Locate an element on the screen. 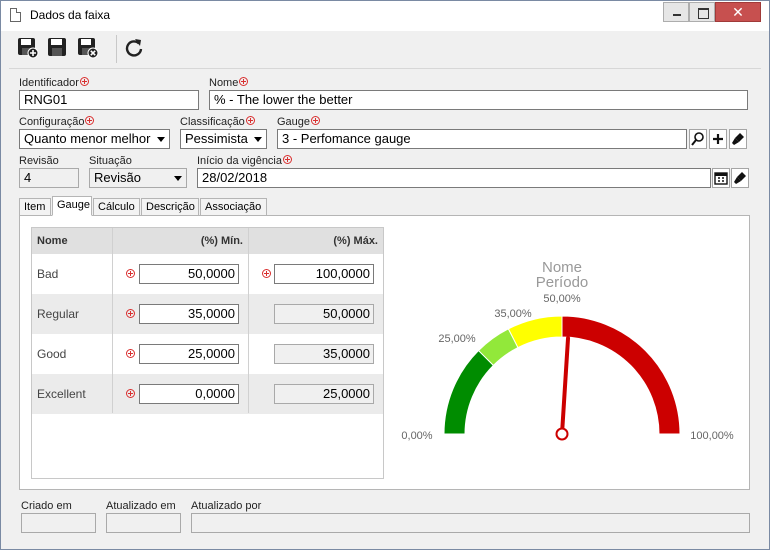 The width and height of the screenshot is (770, 550). clear-date-button is located at coordinates (740, 178).